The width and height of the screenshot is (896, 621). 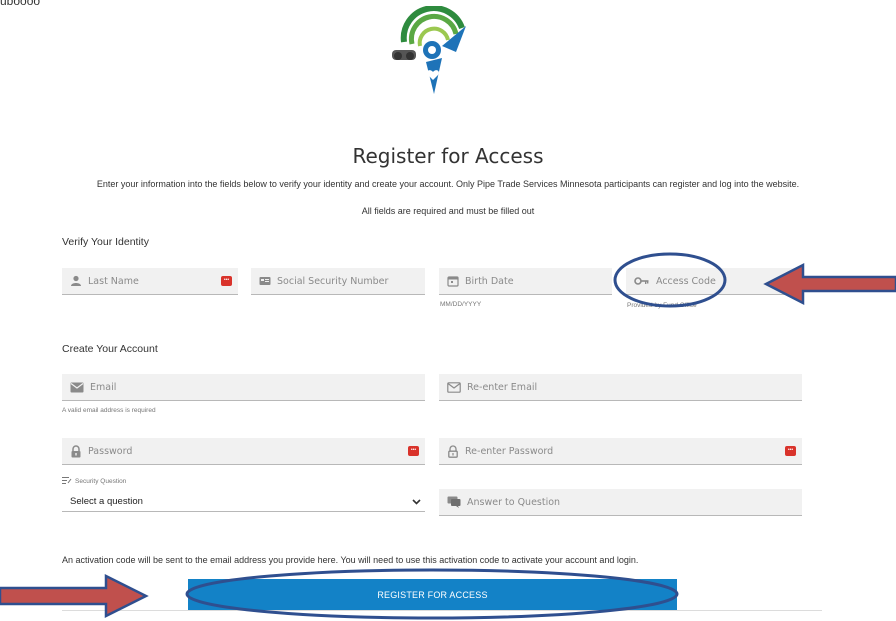 I want to click on left-pointing-arrow, so click(x=829, y=284).